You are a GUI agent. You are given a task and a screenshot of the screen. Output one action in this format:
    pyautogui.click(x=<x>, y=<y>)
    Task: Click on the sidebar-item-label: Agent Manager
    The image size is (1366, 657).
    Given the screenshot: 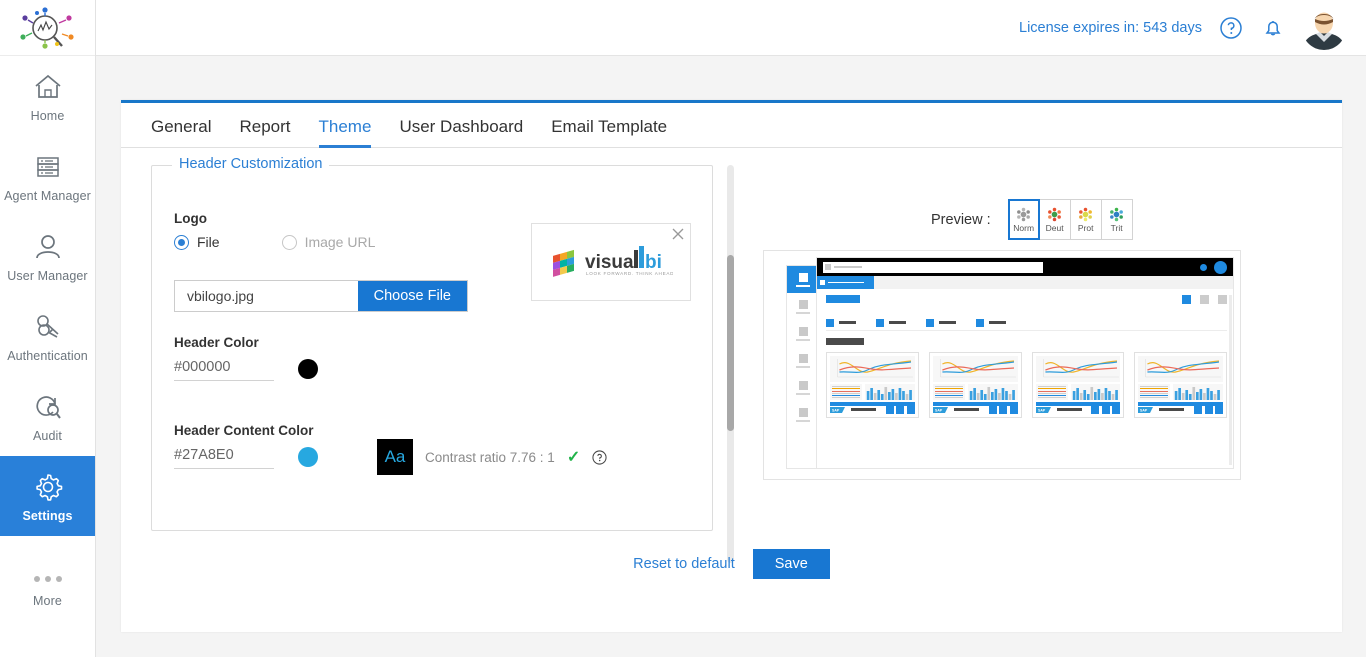 What is the action you would take?
    pyautogui.click(x=47, y=195)
    